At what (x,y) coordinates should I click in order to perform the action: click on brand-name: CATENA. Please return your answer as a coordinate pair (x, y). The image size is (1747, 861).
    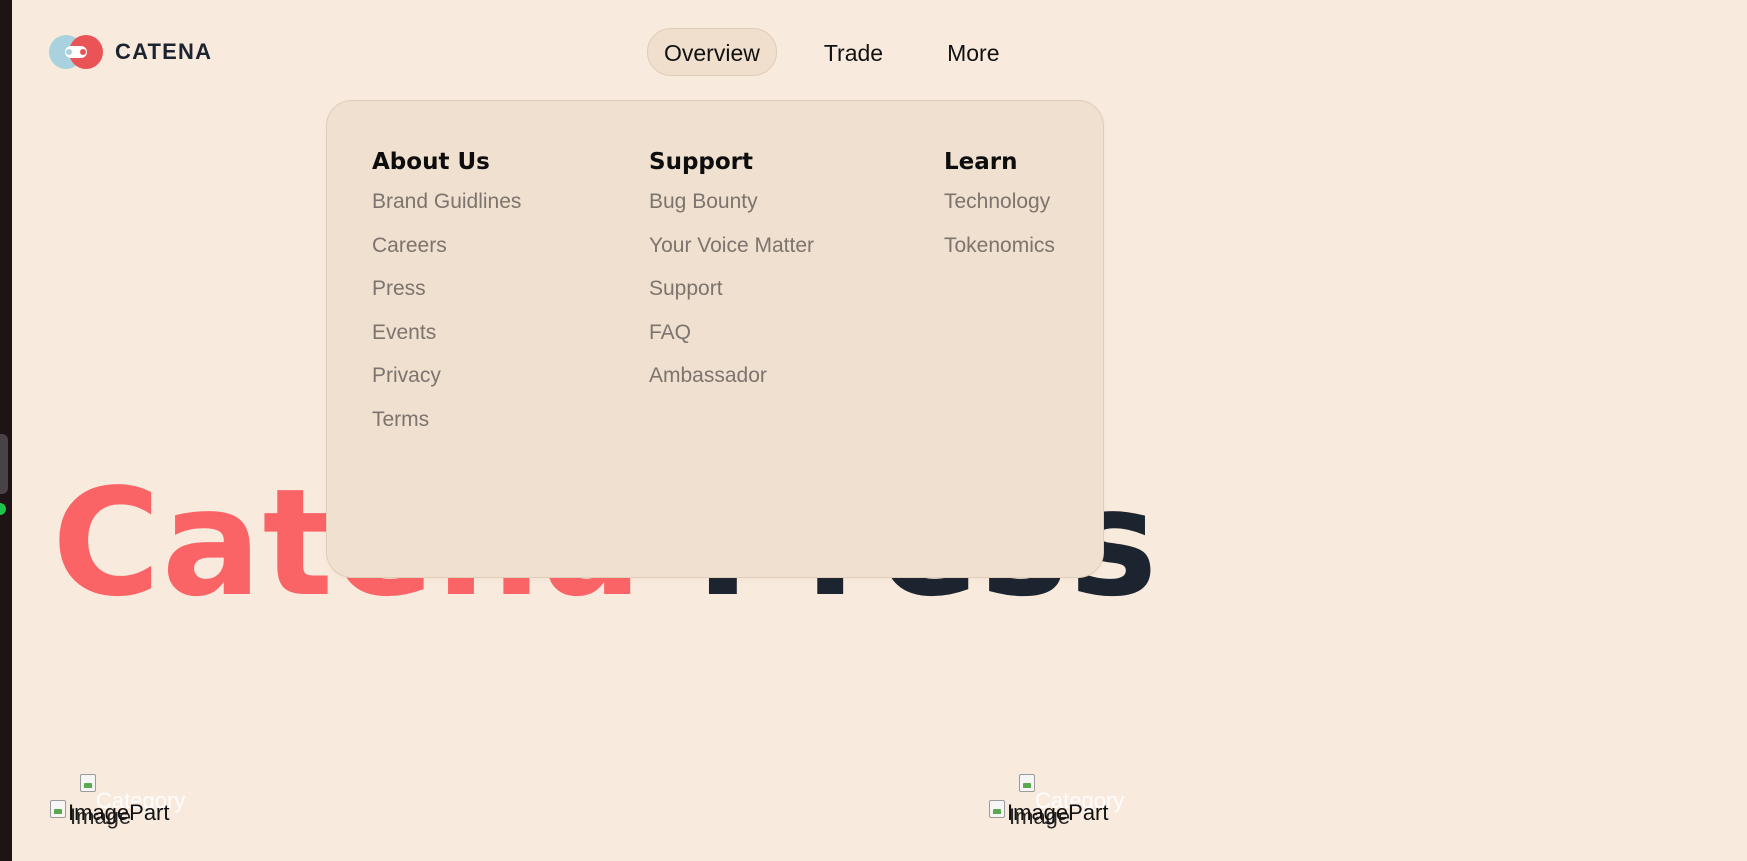
    Looking at the image, I should click on (164, 51).